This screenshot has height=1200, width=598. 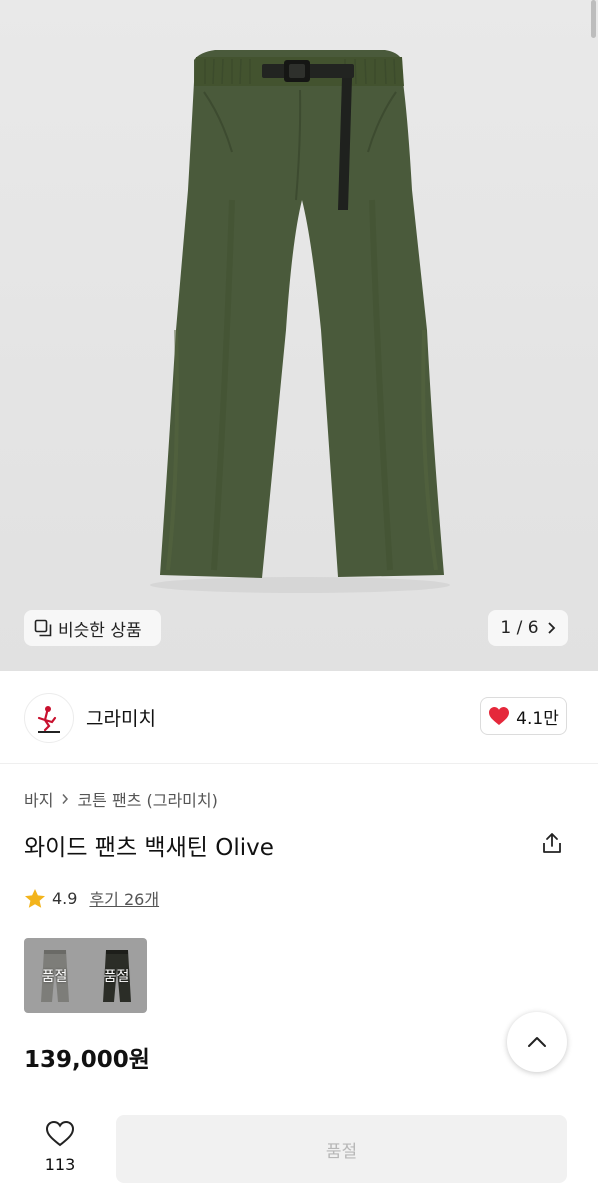 I want to click on review-count-link: 후기 26개, so click(x=124, y=898).